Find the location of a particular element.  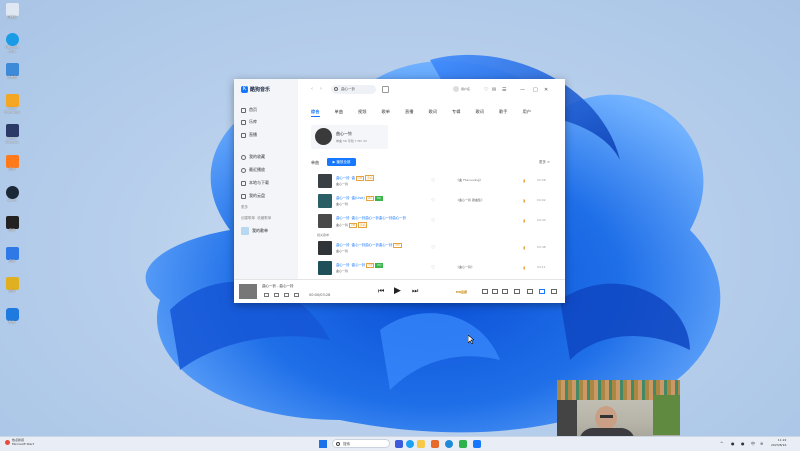

desktop-icon: 酷狗 is located at coordinates (12, 316).